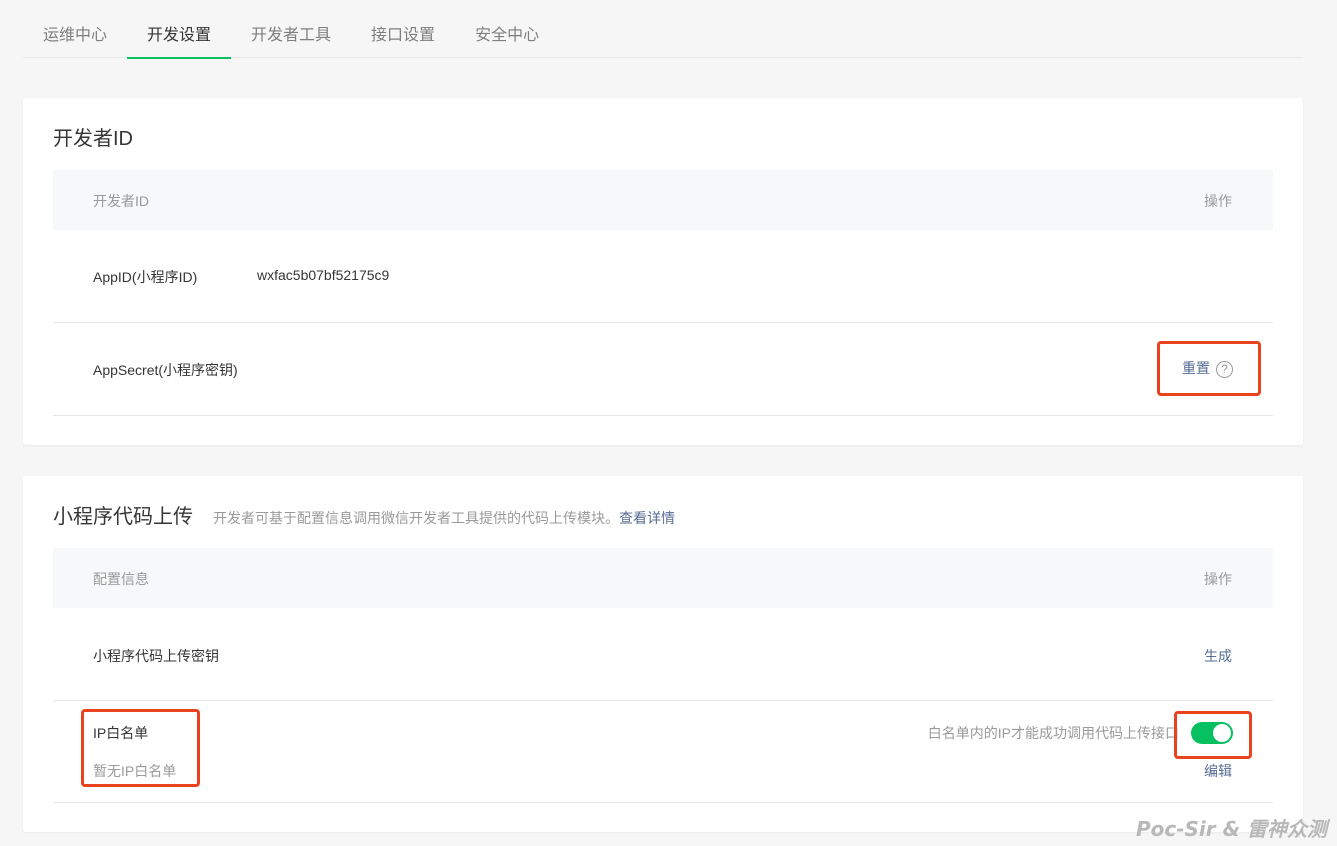 The image size is (1337, 846). Describe the element at coordinates (663, 369) in the screenshot. I see `appsecret-row: AppSecret(小程序密钥) 重置?` at that location.